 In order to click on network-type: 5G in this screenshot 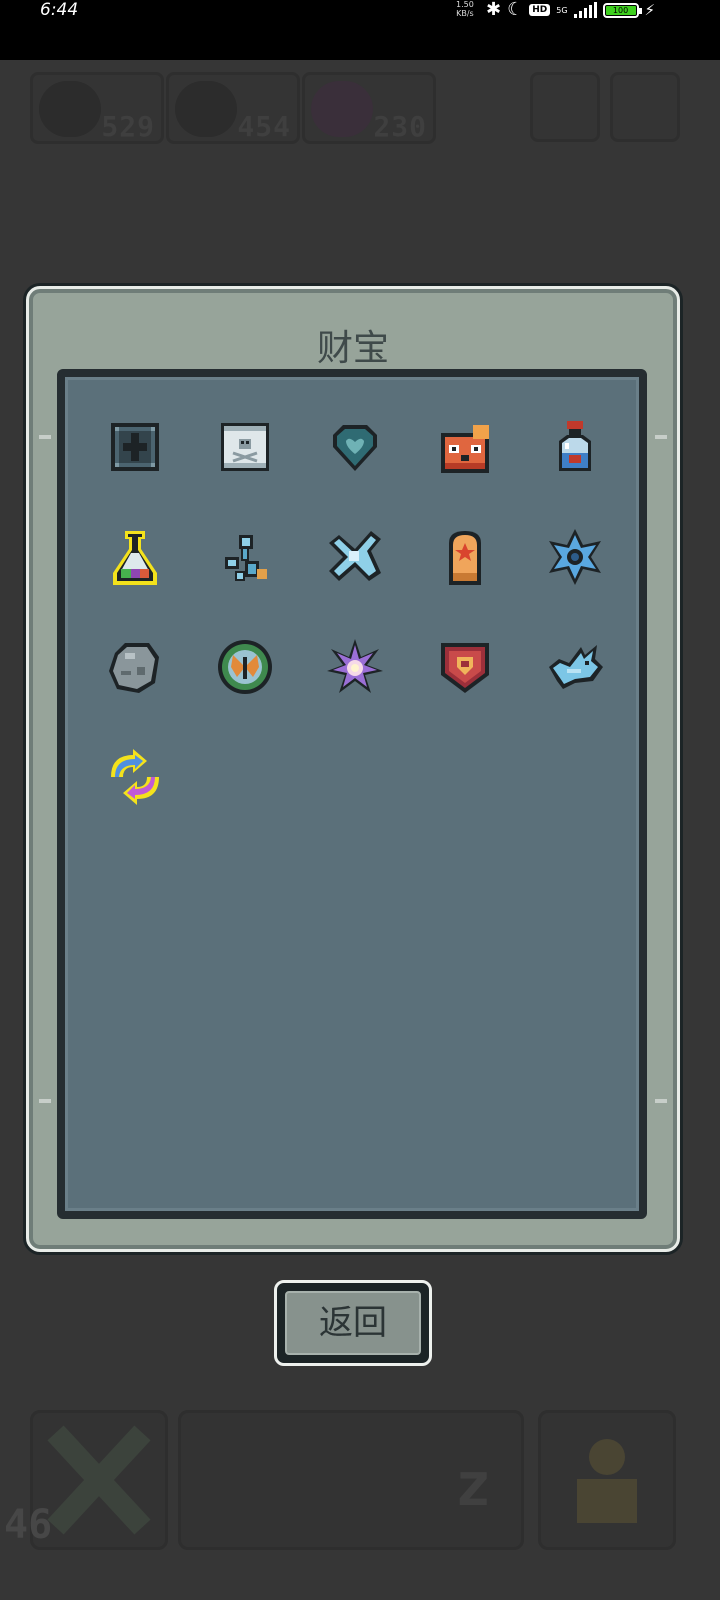, I will do `click(562, 10)`.